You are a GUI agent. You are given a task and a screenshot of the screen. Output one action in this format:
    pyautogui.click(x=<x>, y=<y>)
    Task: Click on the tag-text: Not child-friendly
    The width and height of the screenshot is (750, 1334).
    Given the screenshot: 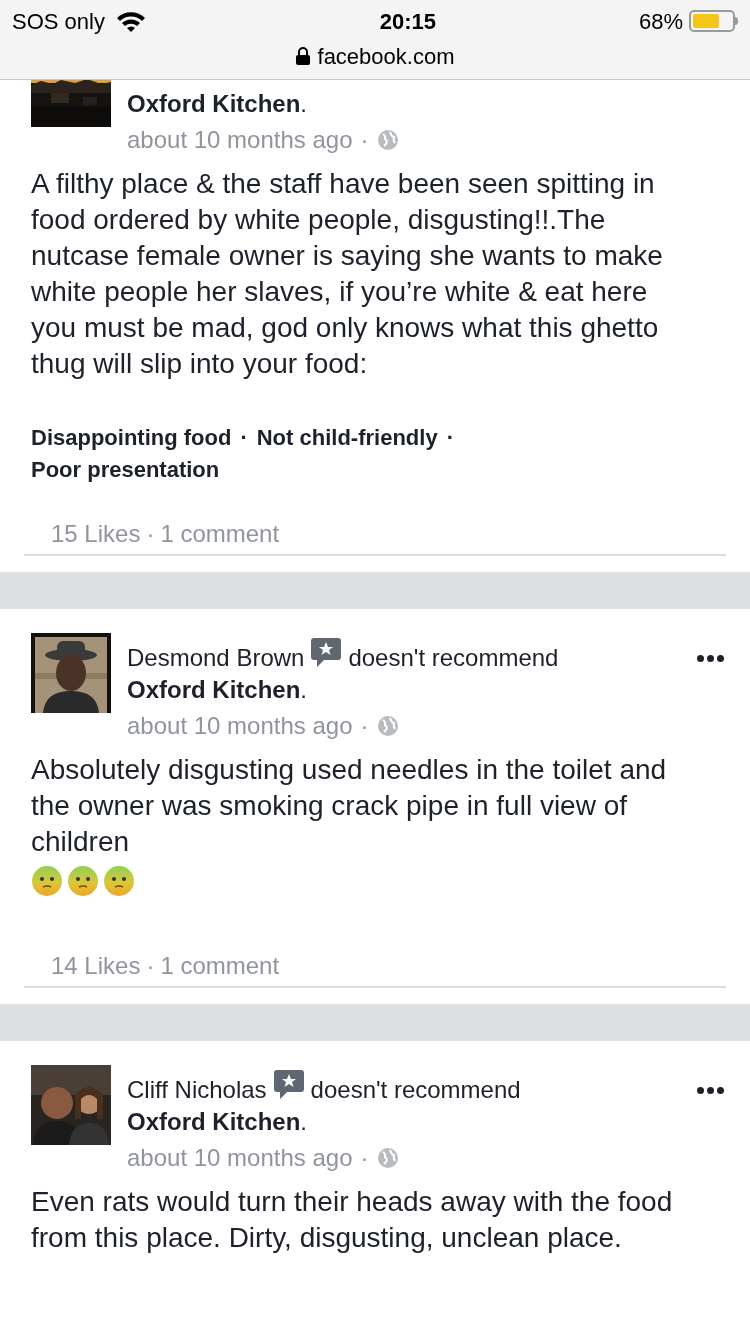 What is the action you would take?
    pyautogui.click(x=347, y=438)
    